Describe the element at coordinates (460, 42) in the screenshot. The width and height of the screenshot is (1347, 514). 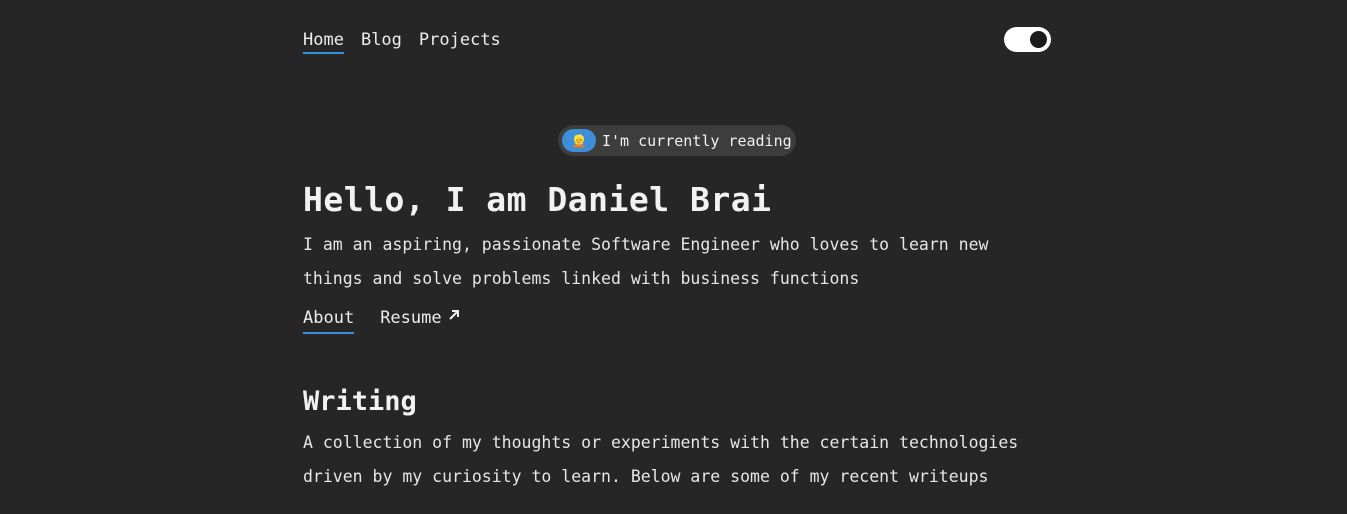
I see `nav-projects-link: Projects` at that location.